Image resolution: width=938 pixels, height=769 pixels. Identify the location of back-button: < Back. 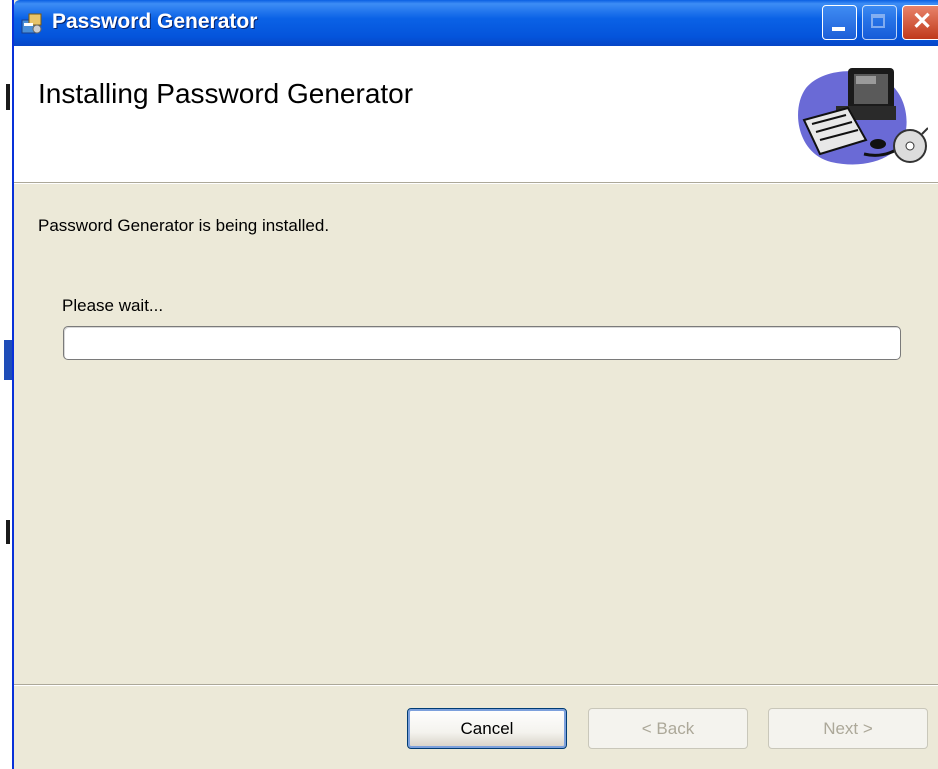
(668, 728).